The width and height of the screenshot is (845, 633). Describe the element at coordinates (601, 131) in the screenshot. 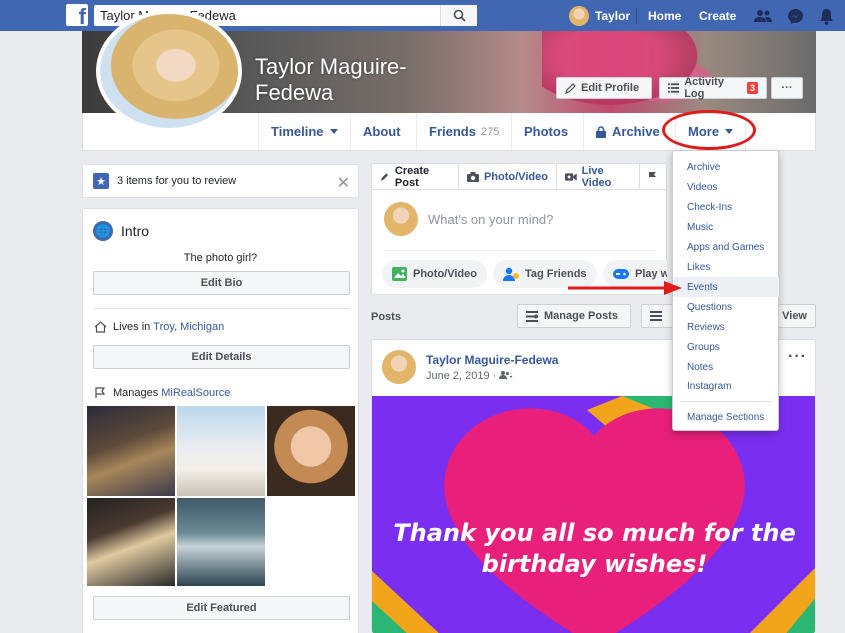

I see `lock-icon` at that location.